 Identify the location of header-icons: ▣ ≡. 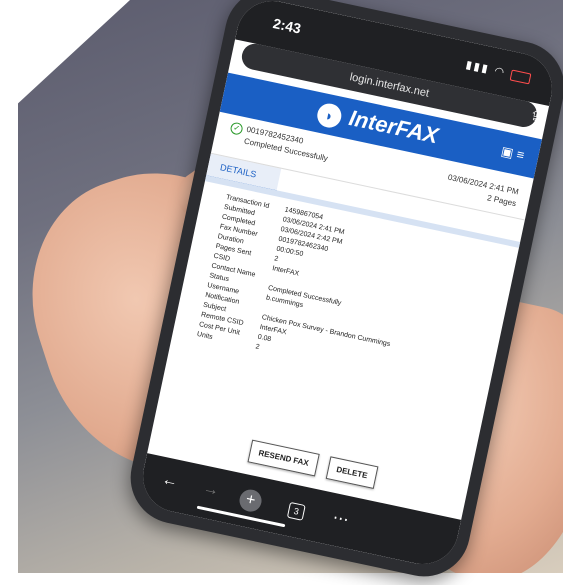
(513, 153).